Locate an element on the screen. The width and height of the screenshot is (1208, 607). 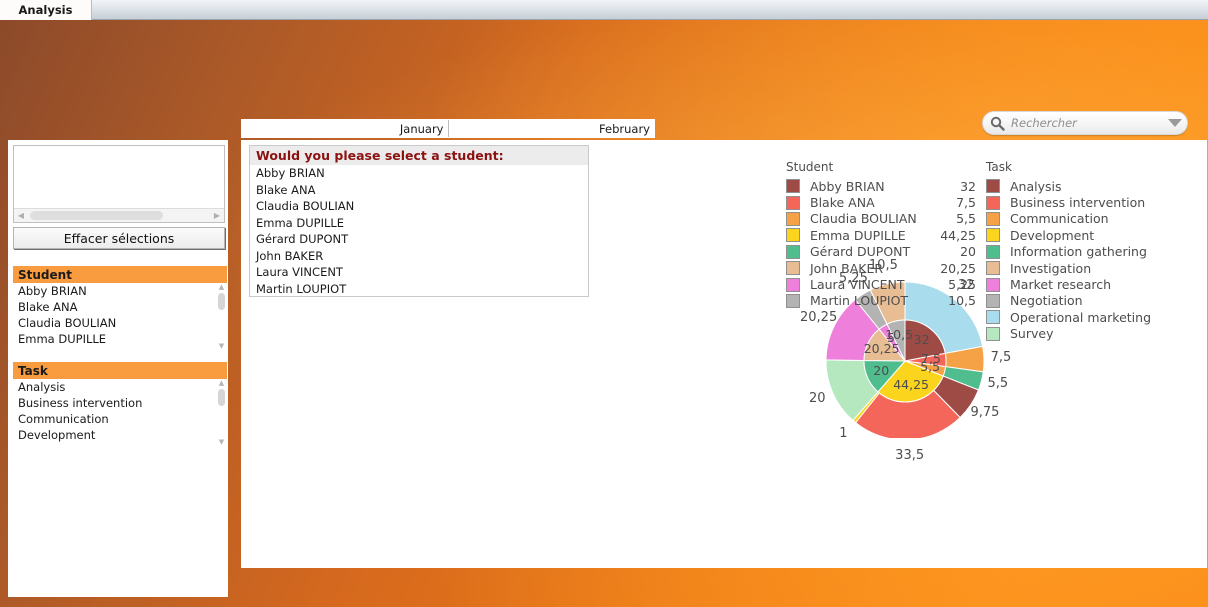
clear-selections-button: Effacer sélections is located at coordinates (119, 238).